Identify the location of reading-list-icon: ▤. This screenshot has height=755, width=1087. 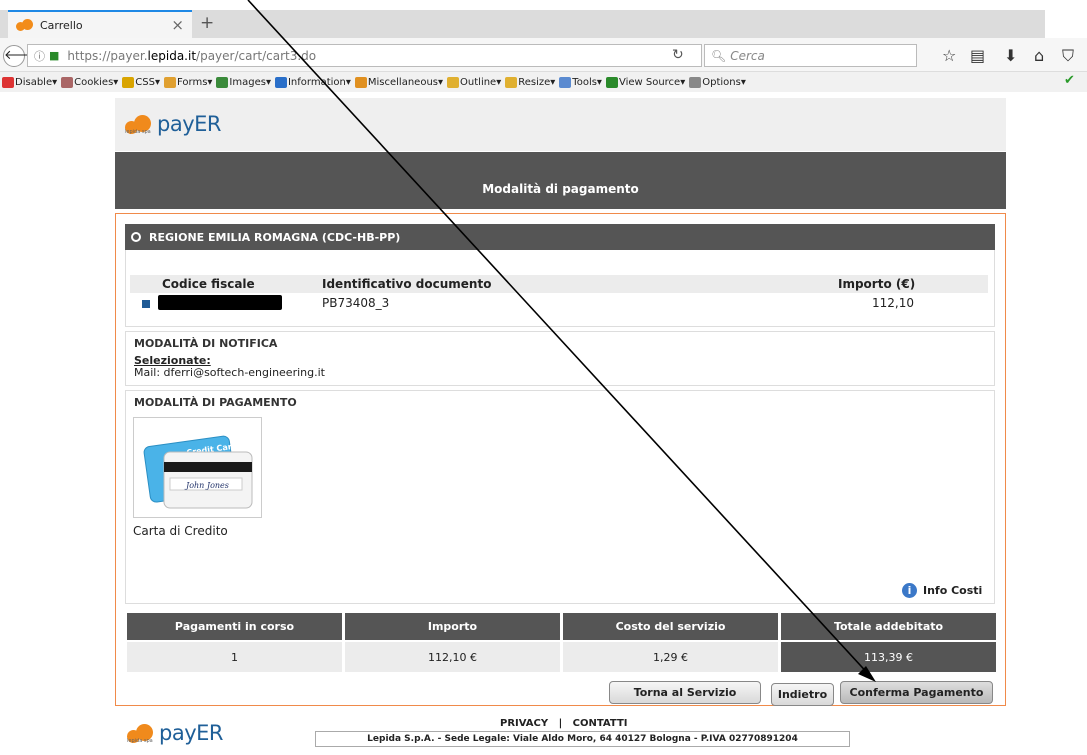
(977, 55).